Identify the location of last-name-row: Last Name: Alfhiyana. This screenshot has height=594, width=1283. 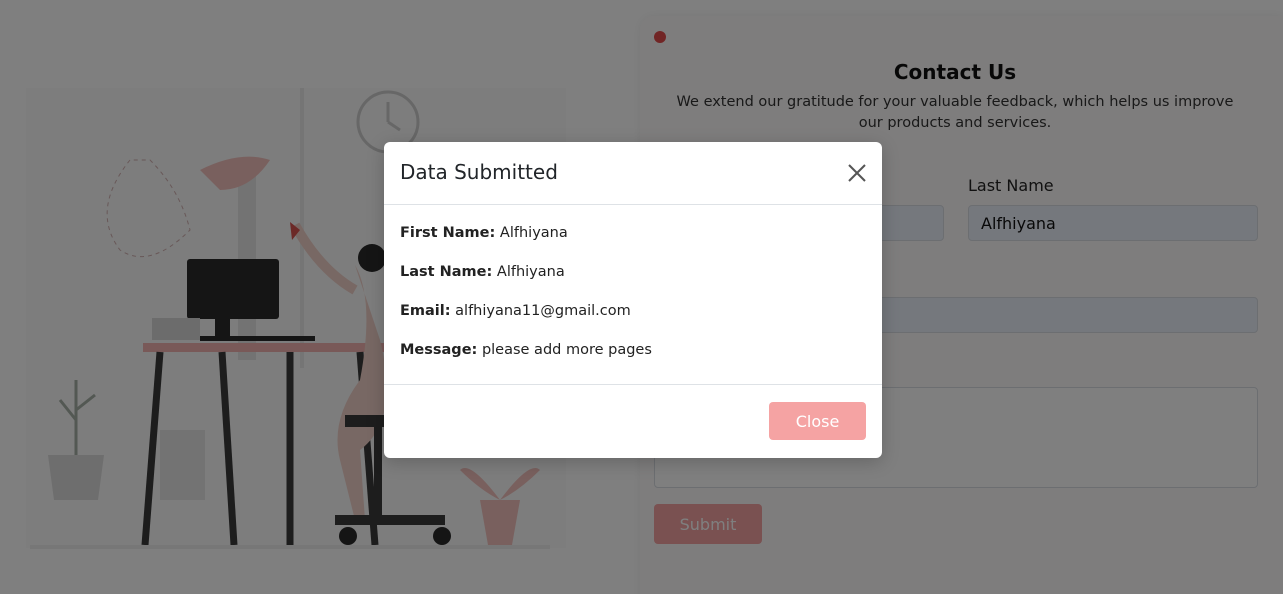
(633, 280).